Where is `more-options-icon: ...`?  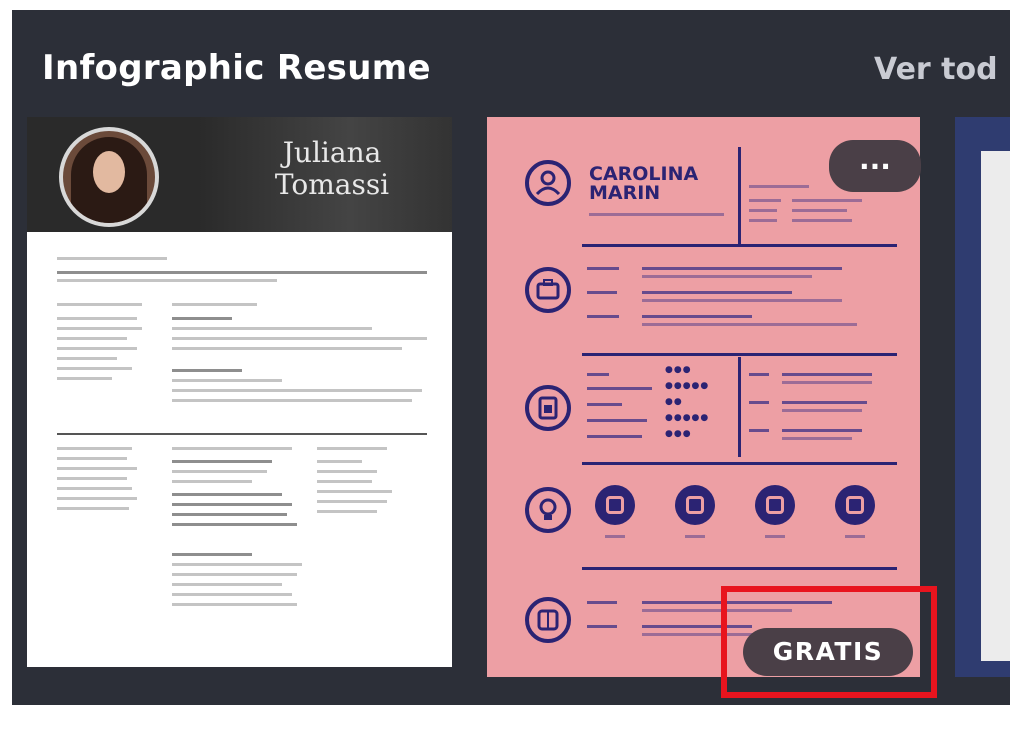
more-options-icon: ... is located at coordinates (875, 159).